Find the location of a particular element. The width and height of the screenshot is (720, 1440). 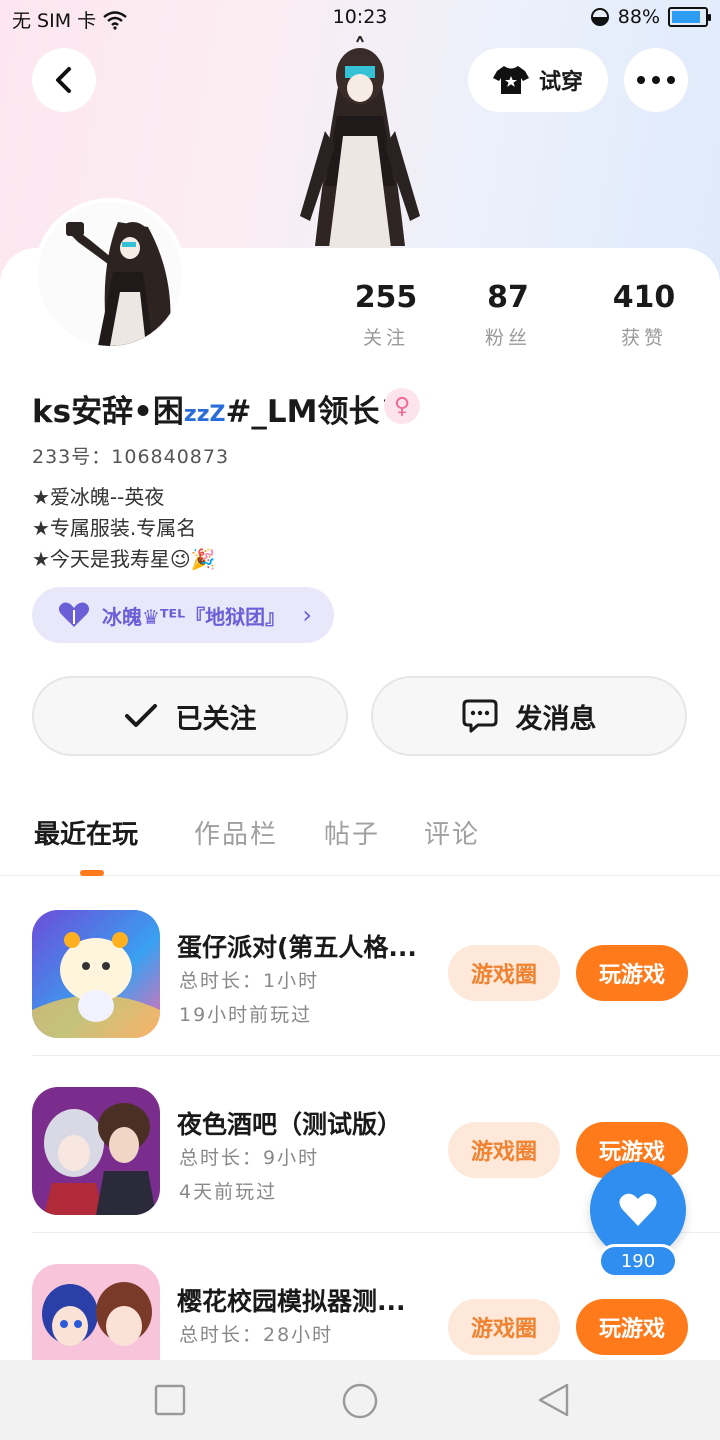

more-horizontal-icon is located at coordinates (656, 80).